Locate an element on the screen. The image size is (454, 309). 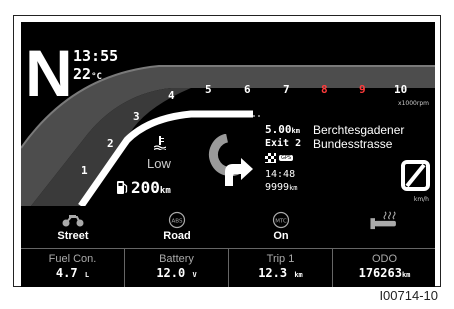
tach-label-2: 2 is located at coordinates (110, 143).